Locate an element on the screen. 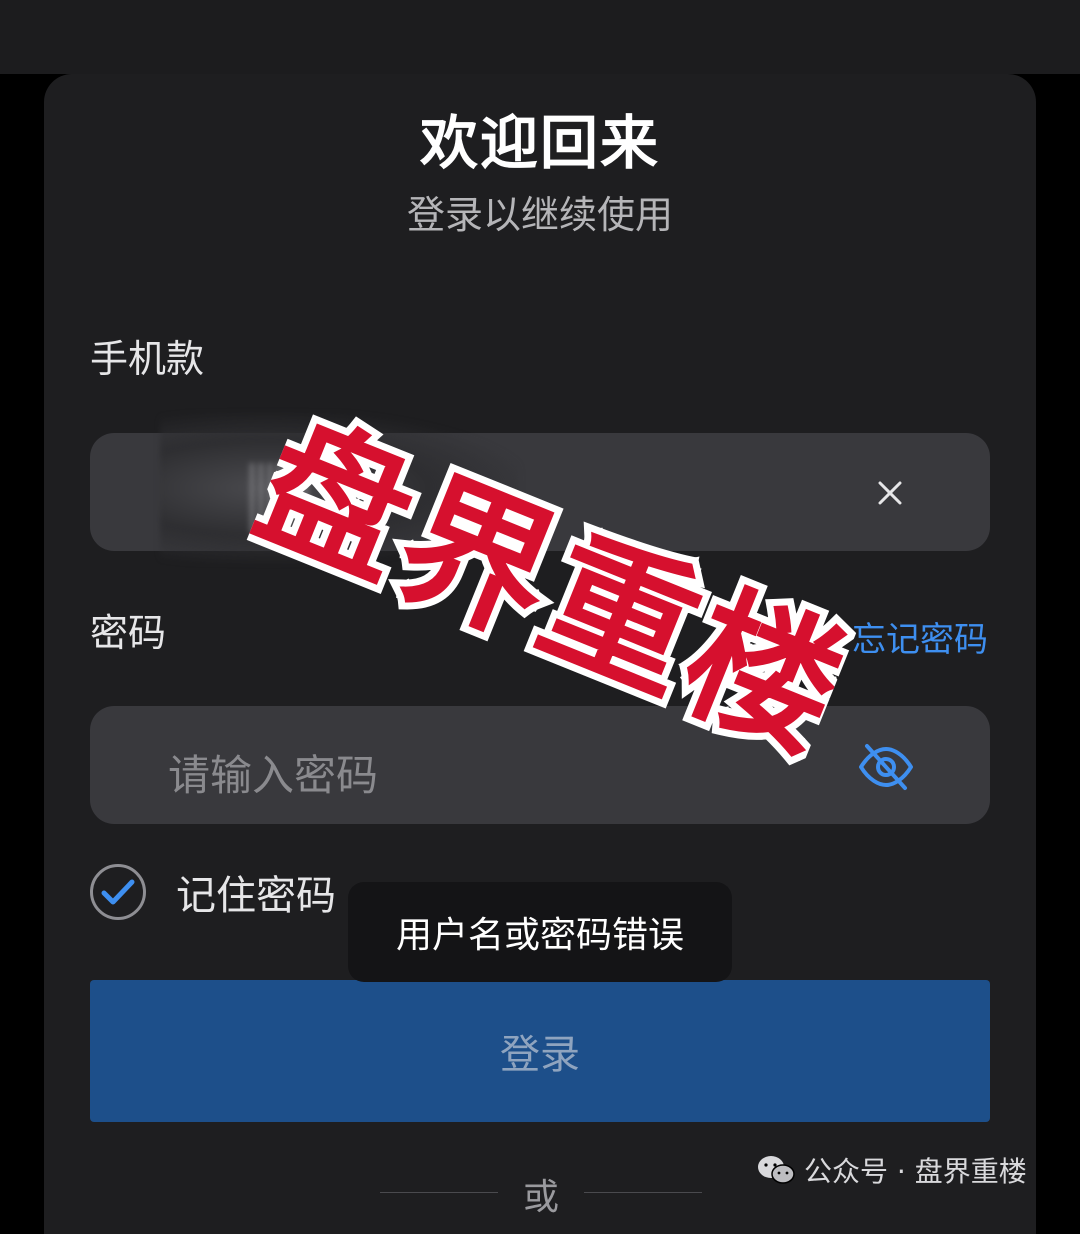 This screenshot has width=1080, height=1234. or-divider-text: 或 is located at coordinates (540, 1197).